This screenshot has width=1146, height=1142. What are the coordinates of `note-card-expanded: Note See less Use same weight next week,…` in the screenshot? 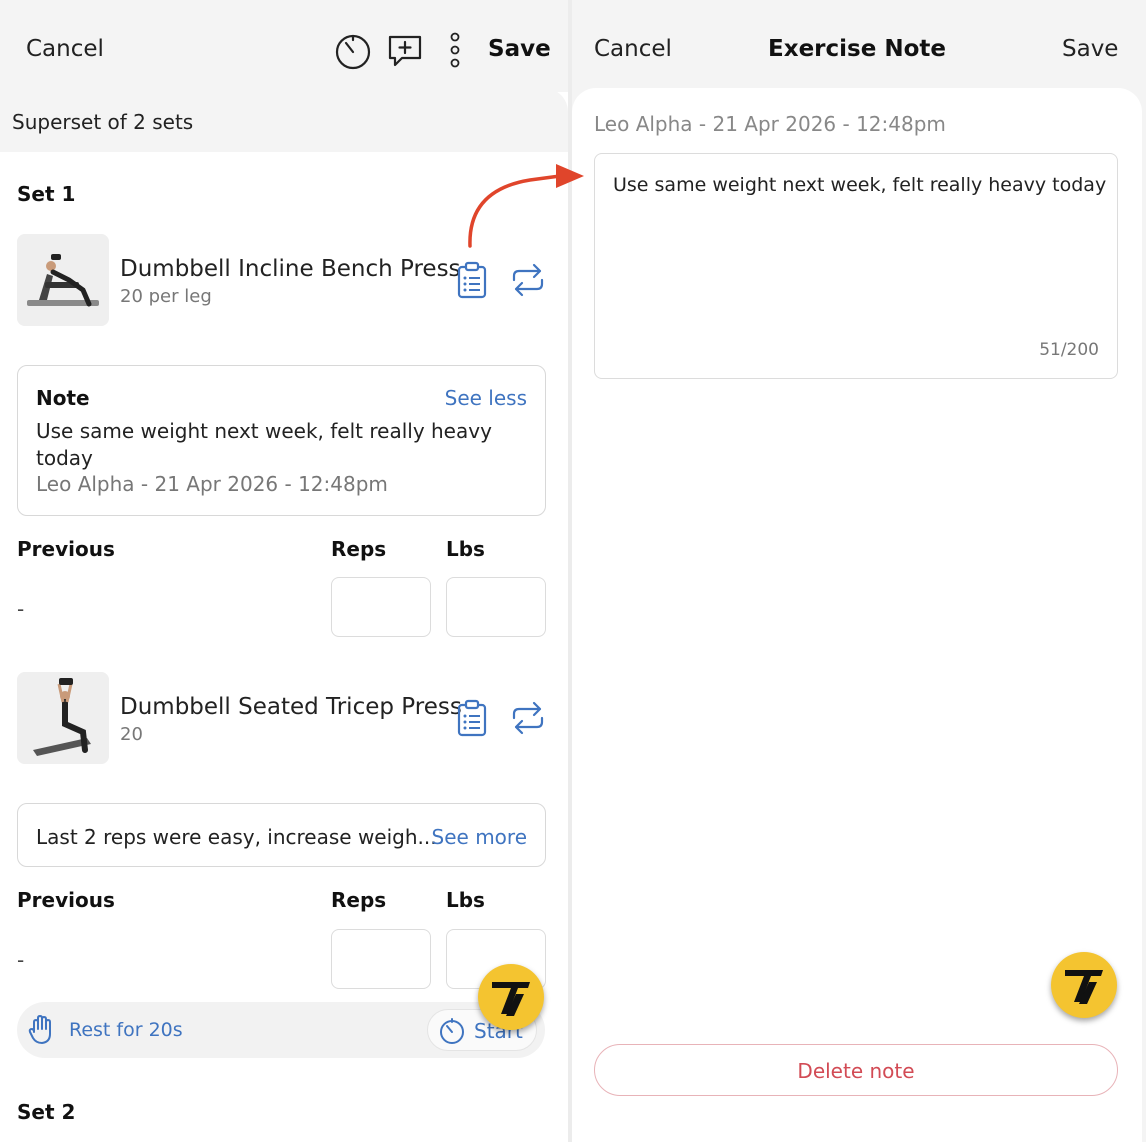 It's located at (281, 440).